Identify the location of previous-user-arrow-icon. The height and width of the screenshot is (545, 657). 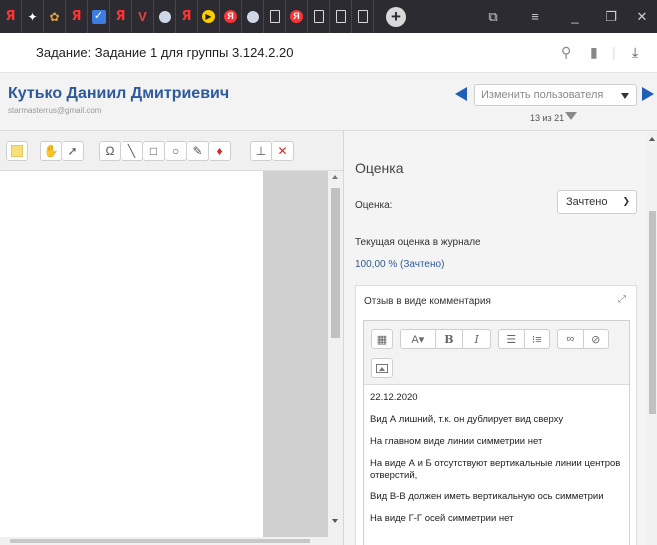
(461, 94).